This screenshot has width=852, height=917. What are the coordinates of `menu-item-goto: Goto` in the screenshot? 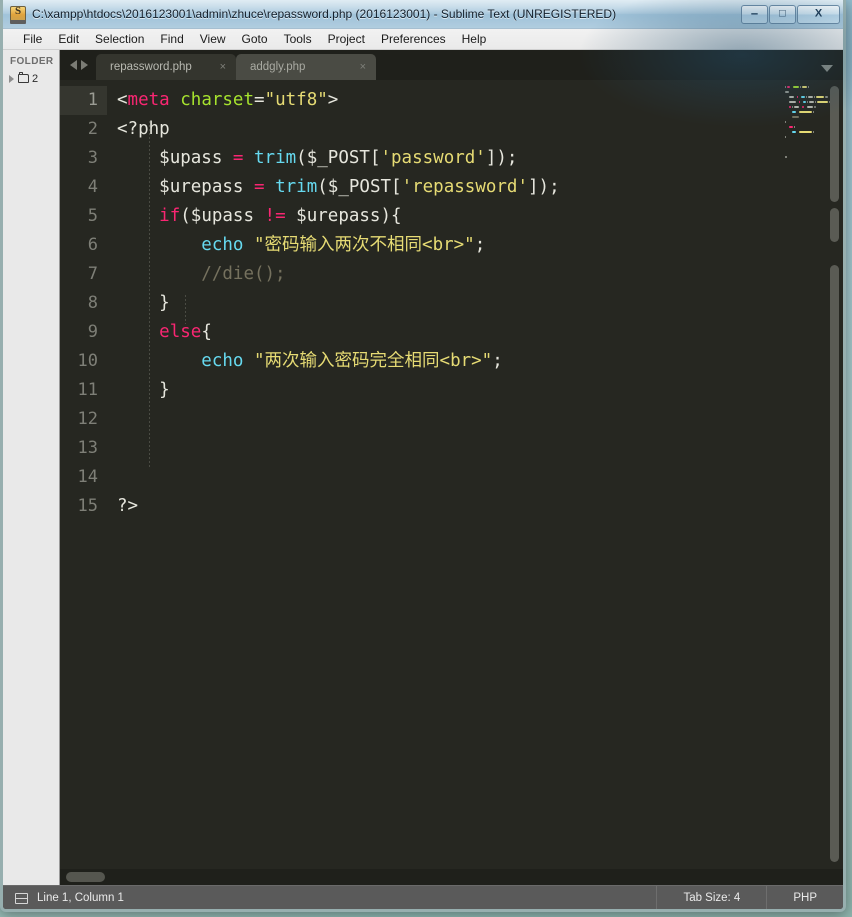 It's located at (255, 39).